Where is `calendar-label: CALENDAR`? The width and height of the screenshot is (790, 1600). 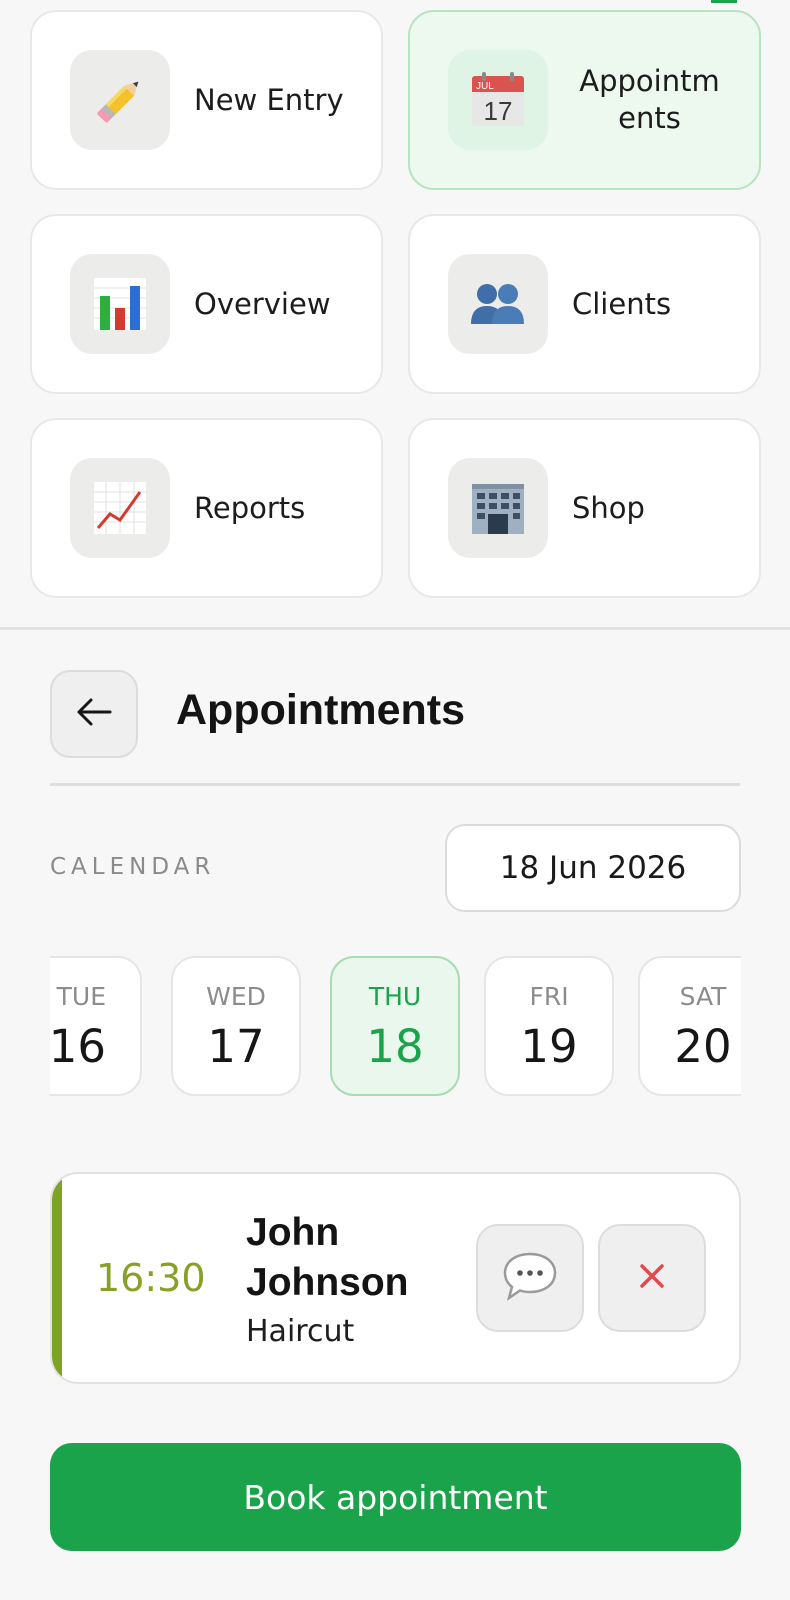 calendar-label: CALENDAR is located at coordinates (133, 867).